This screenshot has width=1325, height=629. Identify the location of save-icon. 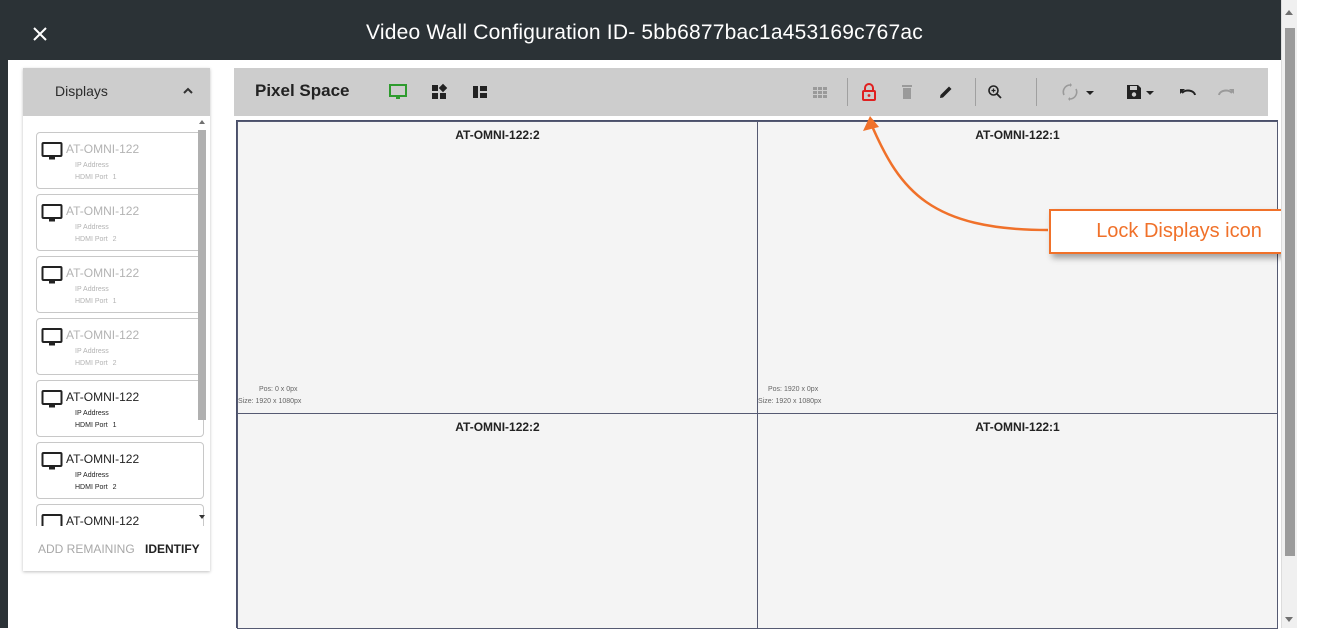
(1134, 92).